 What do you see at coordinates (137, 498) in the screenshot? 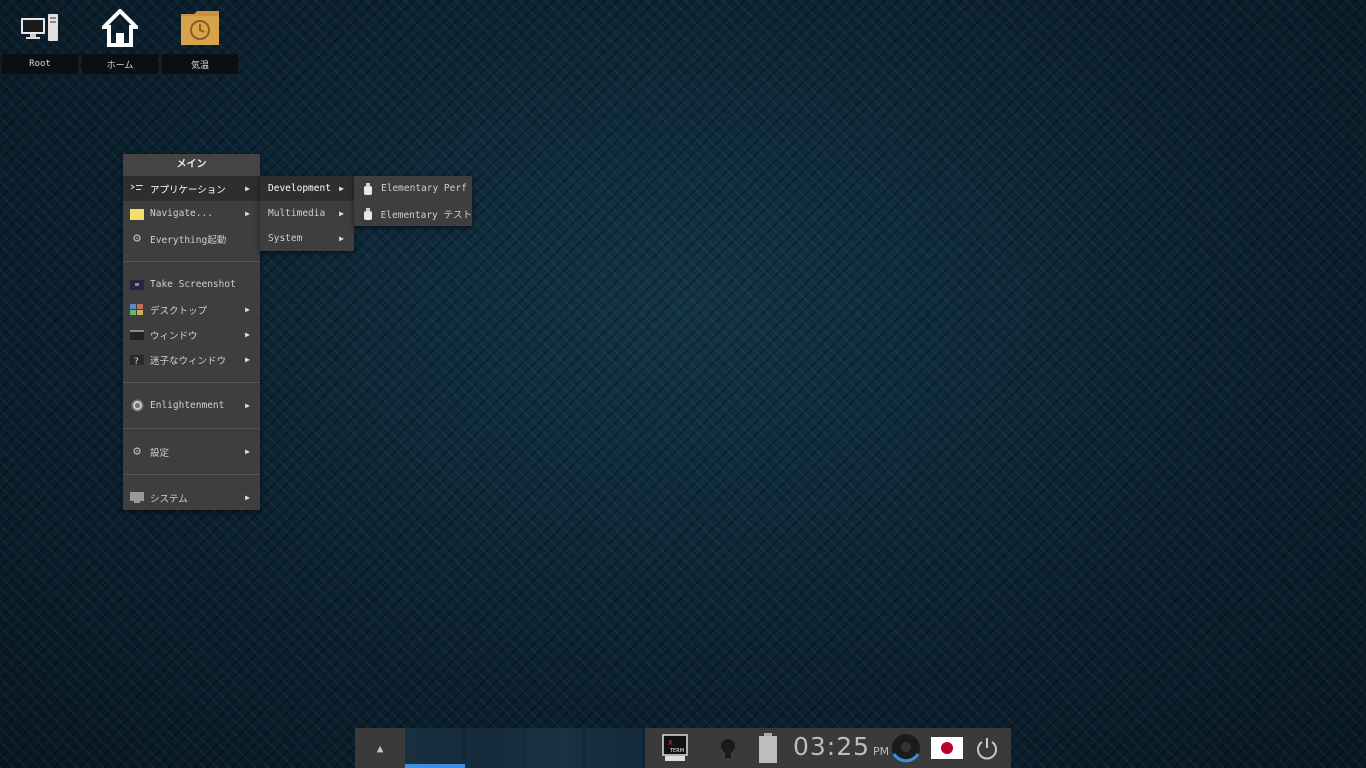
I see `system-monitor-icon` at bounding box center [137, 498].